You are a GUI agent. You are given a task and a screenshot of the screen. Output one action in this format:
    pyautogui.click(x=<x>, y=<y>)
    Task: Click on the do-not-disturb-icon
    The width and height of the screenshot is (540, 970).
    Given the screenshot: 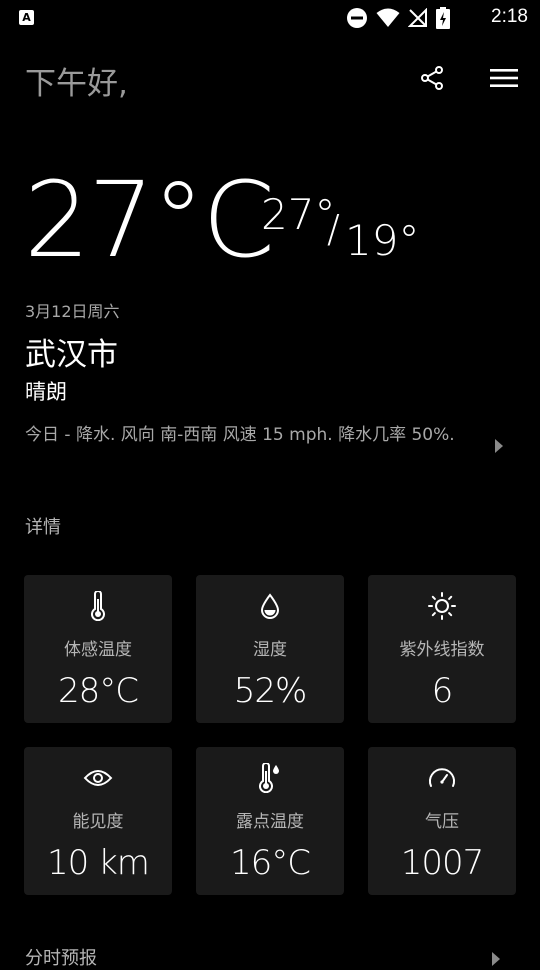 What is the action you would take?
    pyautogui.click(x=357, y=18)
    